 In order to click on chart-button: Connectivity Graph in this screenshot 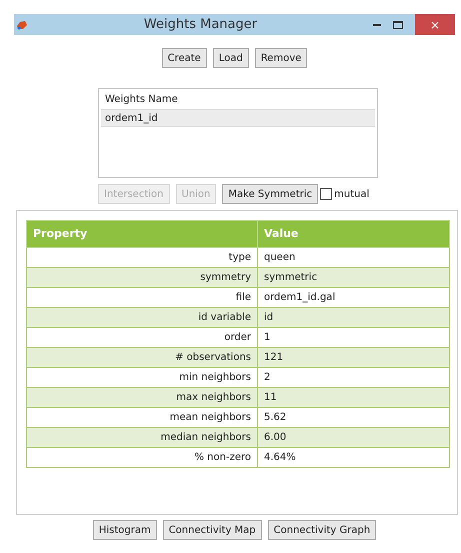, I will do `click(322, 530)`.